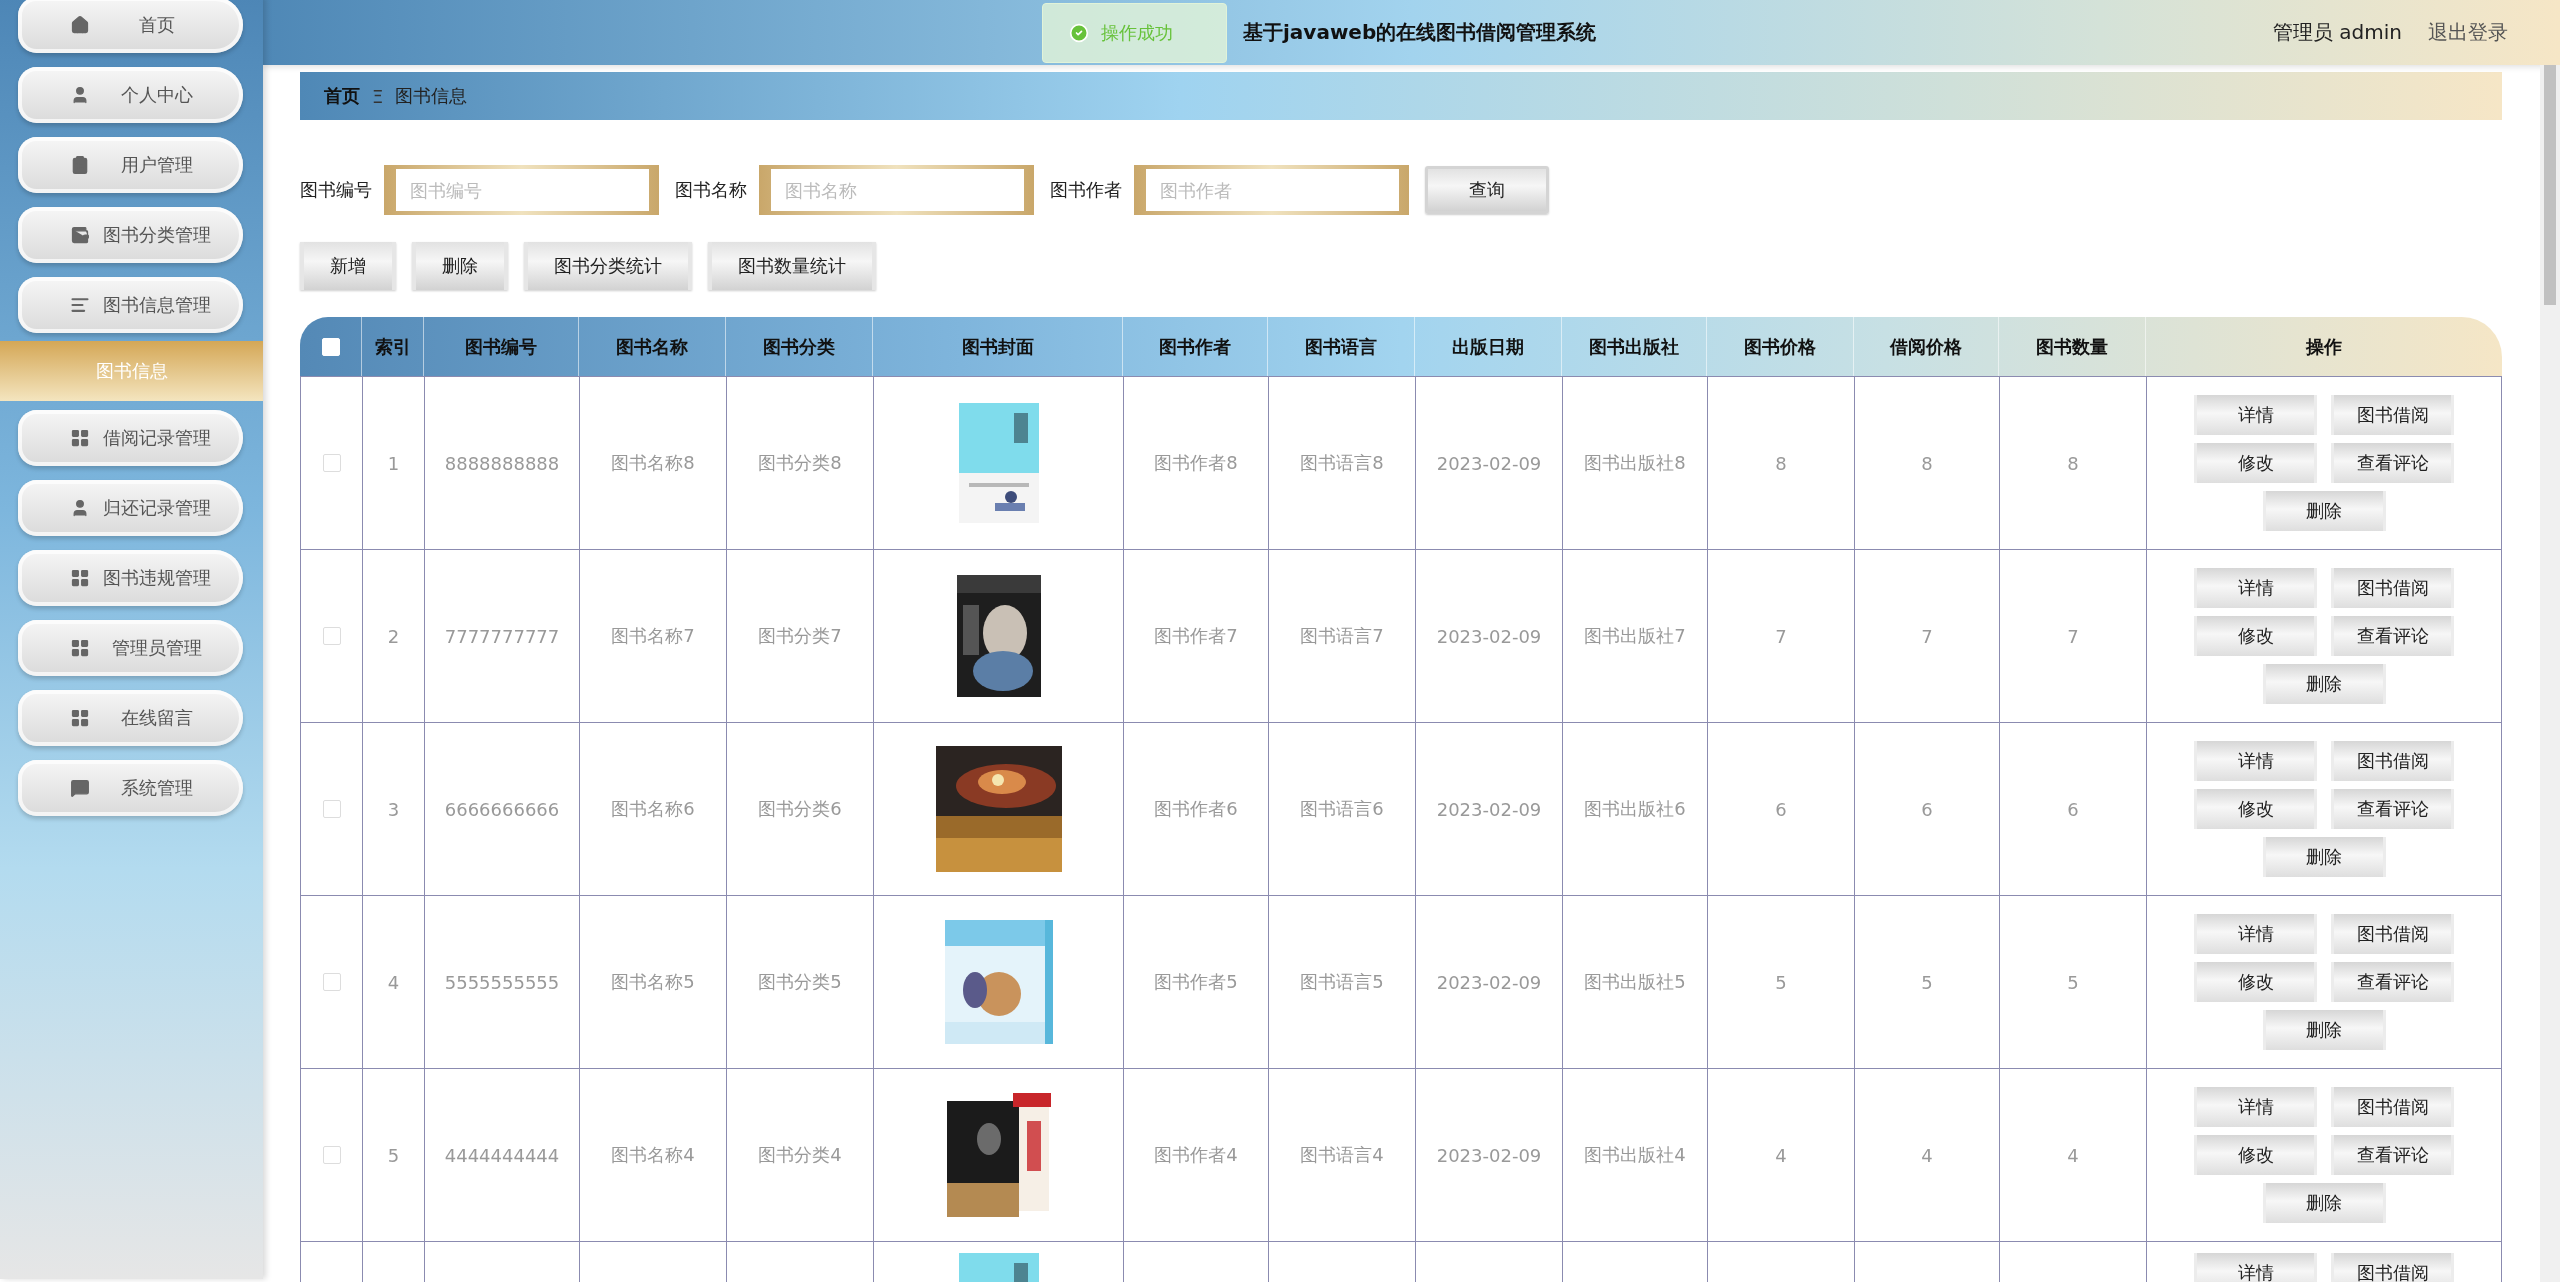  I want to click on scrollbar-thumb, so click(2550, 185).